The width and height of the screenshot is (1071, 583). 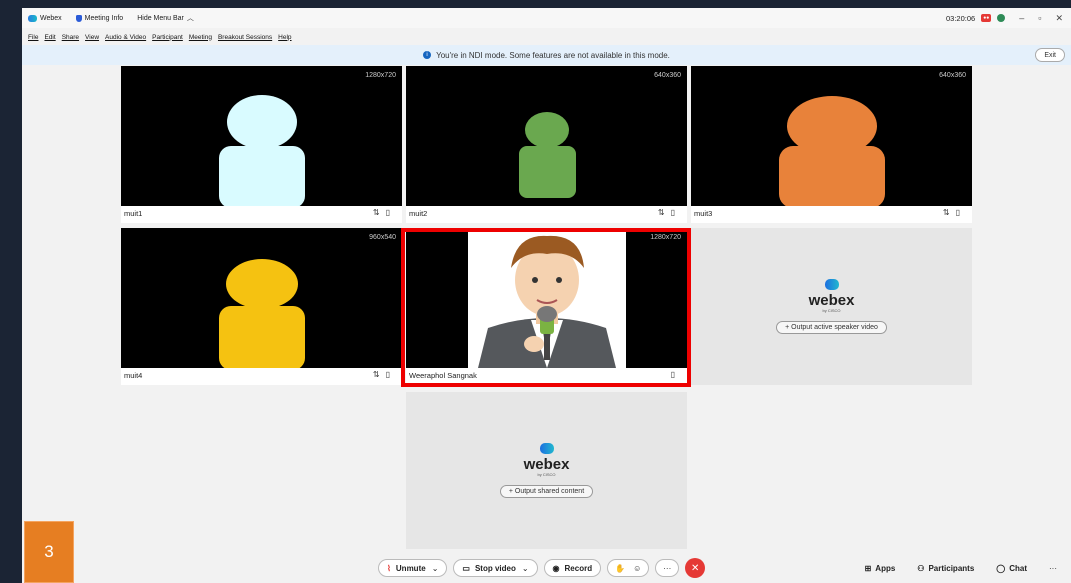 I want to click on menu-breakout: Breakout Sessions, so click(x=245, y=37).